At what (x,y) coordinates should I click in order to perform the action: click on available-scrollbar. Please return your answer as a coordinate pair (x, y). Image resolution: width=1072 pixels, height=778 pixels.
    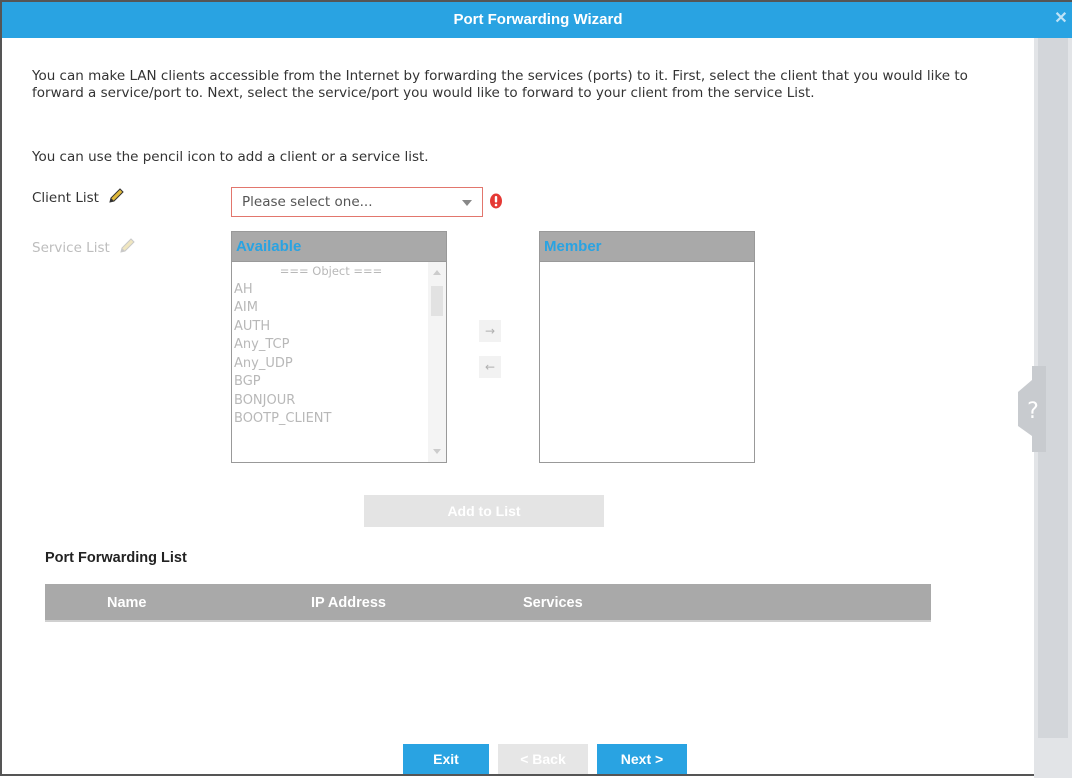
    Looking at the image, I should click on (437, 362).